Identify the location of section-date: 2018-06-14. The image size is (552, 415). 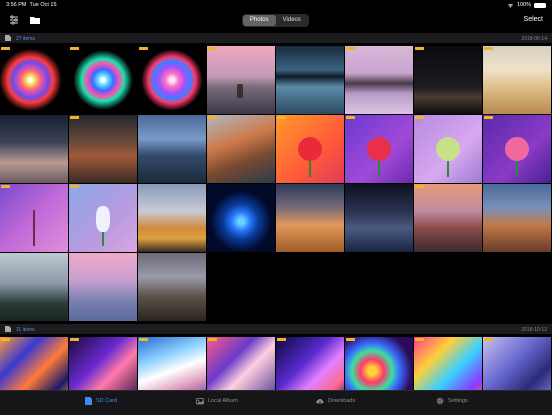
(534, 38).